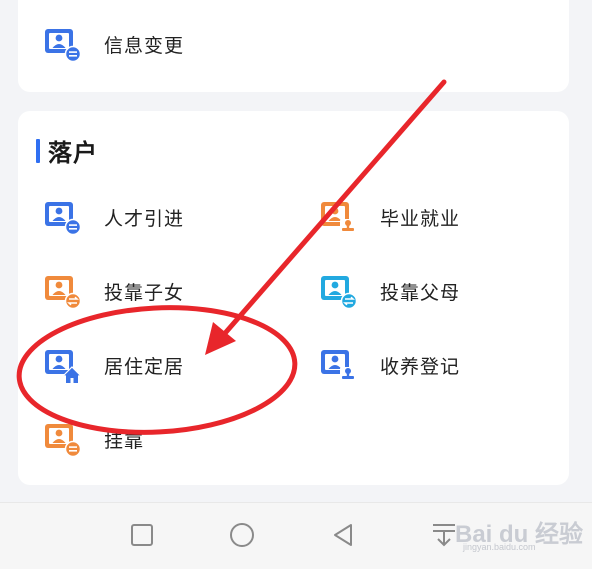  Describe the element at coordinates (420, 218) in the screenshot. I see `item-label: 毕业就业` at that location.